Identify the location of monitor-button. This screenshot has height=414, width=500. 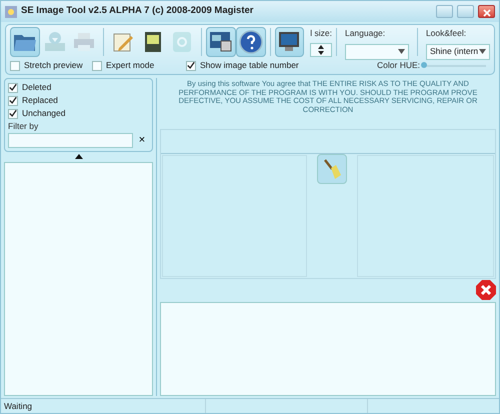
(289, 42).